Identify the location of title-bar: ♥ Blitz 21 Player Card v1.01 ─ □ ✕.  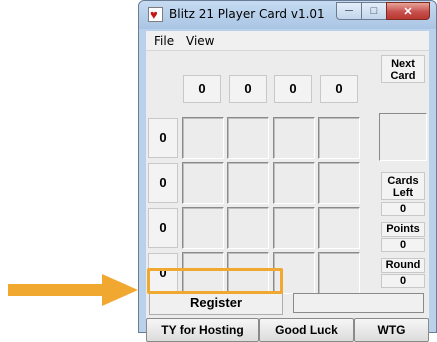
(287, 15).